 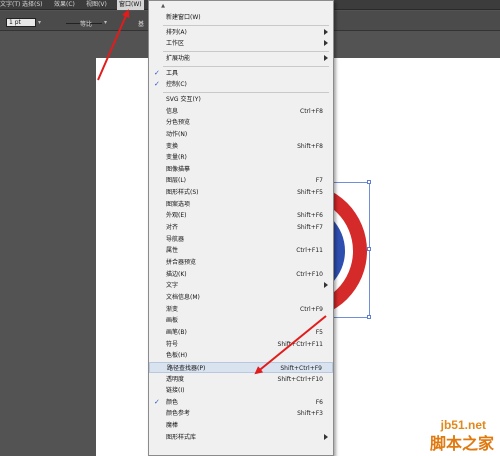 I want to click on menu-item: 图案选项, so click(x=241, y=205).